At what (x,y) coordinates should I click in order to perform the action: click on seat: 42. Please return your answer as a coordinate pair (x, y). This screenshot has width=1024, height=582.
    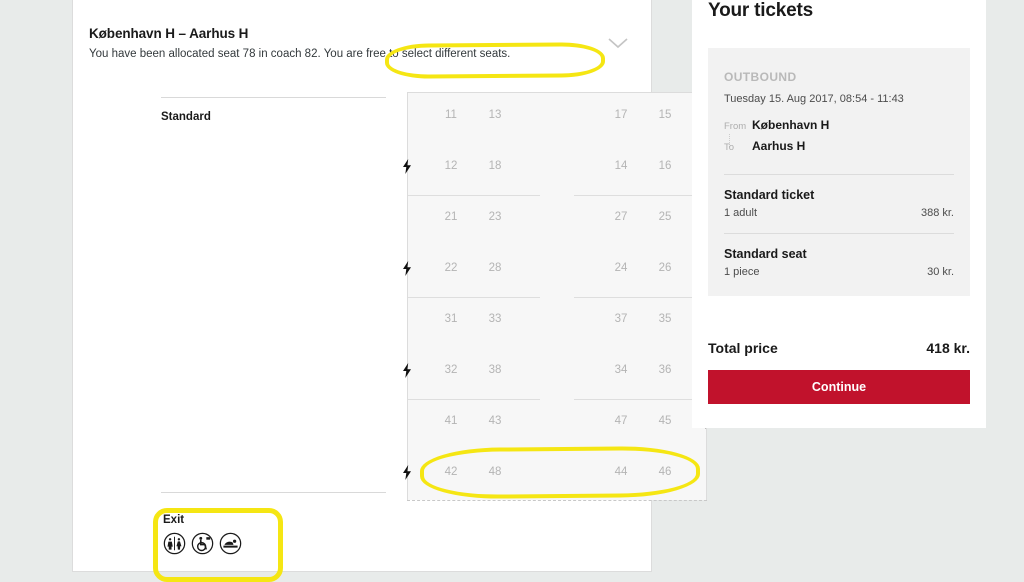
    Looking at the image, I should click on (451, 472).